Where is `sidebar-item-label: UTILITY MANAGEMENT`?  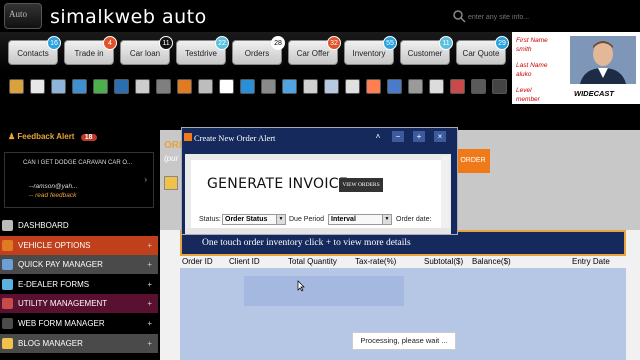
sidebar-item-label: UTILITY MANAGEMENT is located at coordinates (63, 304).